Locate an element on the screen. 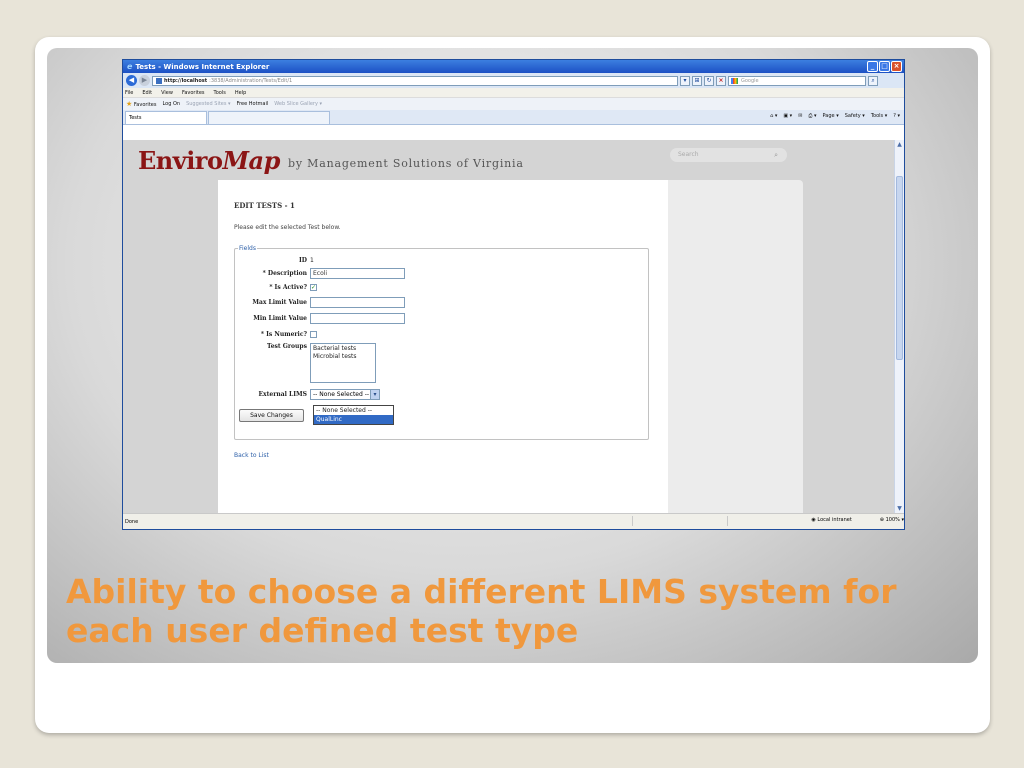 This screenshot has width=1024, height=768. min-limit-label: Min Limit Value is located at coordinates (280, 318).